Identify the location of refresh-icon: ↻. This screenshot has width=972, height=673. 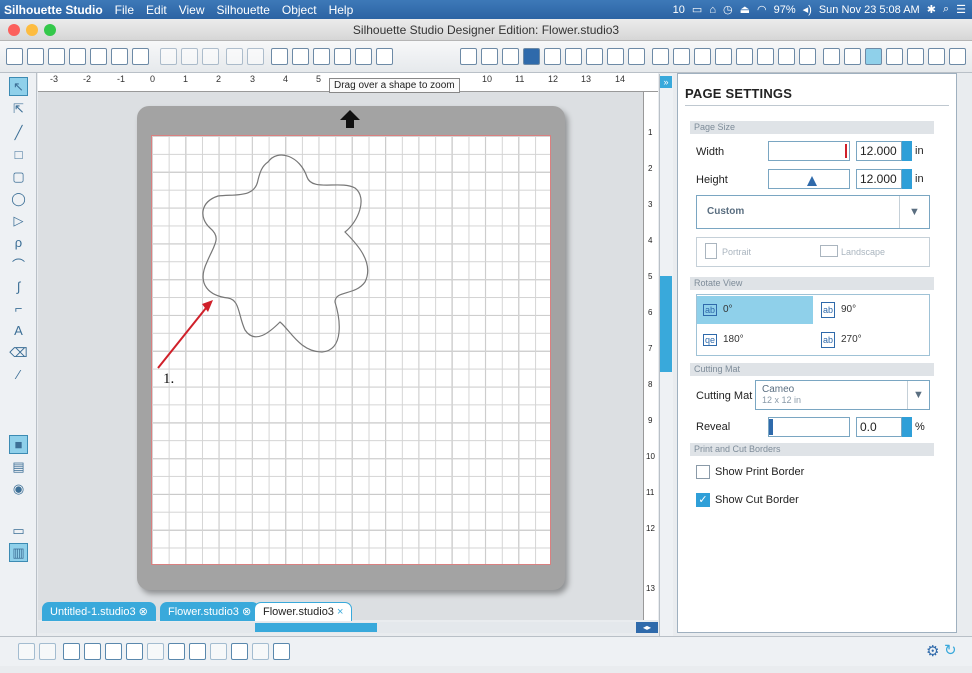
(950, 650).